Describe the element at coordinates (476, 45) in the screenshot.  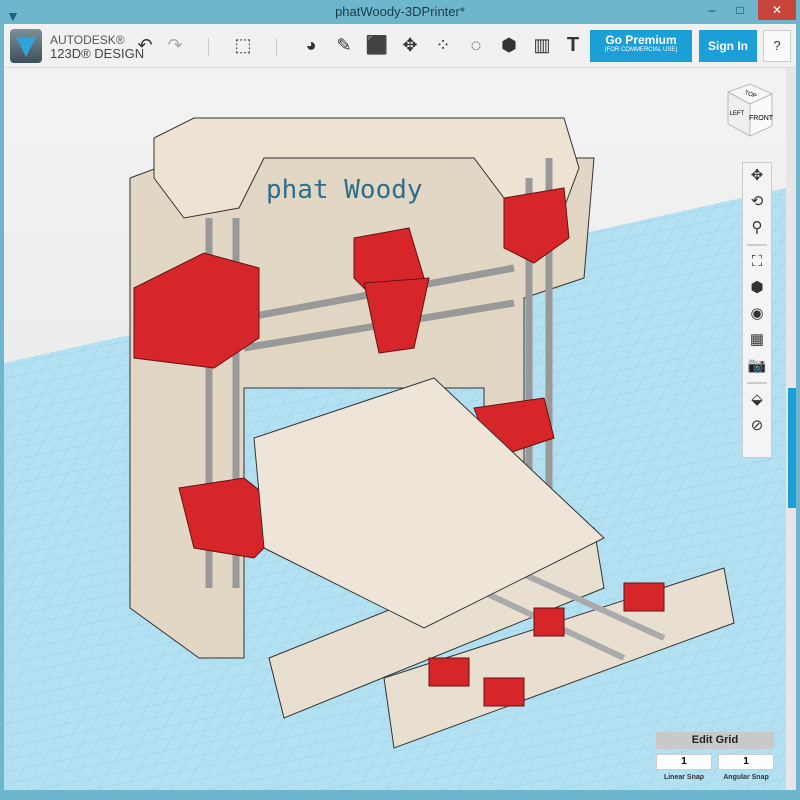
I see `group-tool-icon: ◌` at that location.